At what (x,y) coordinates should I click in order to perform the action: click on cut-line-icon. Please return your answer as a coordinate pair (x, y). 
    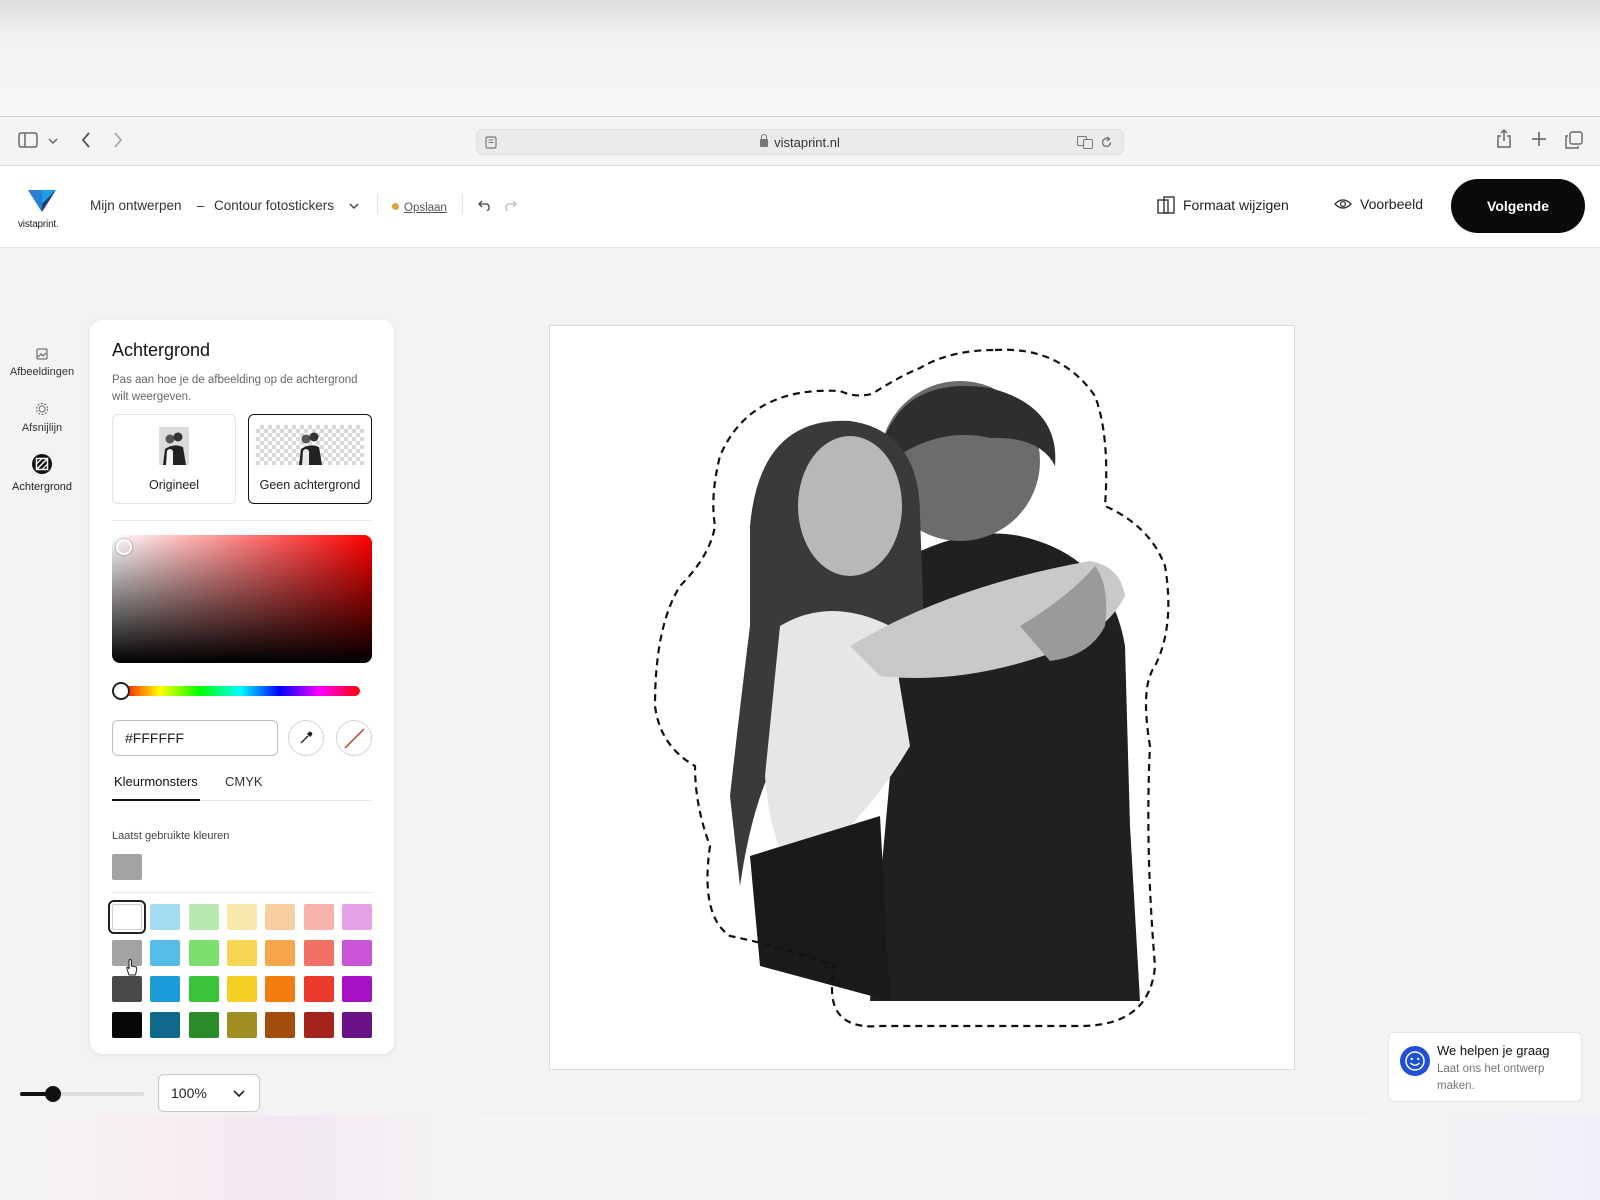
    Looking at the image, I should click on (42, 409).